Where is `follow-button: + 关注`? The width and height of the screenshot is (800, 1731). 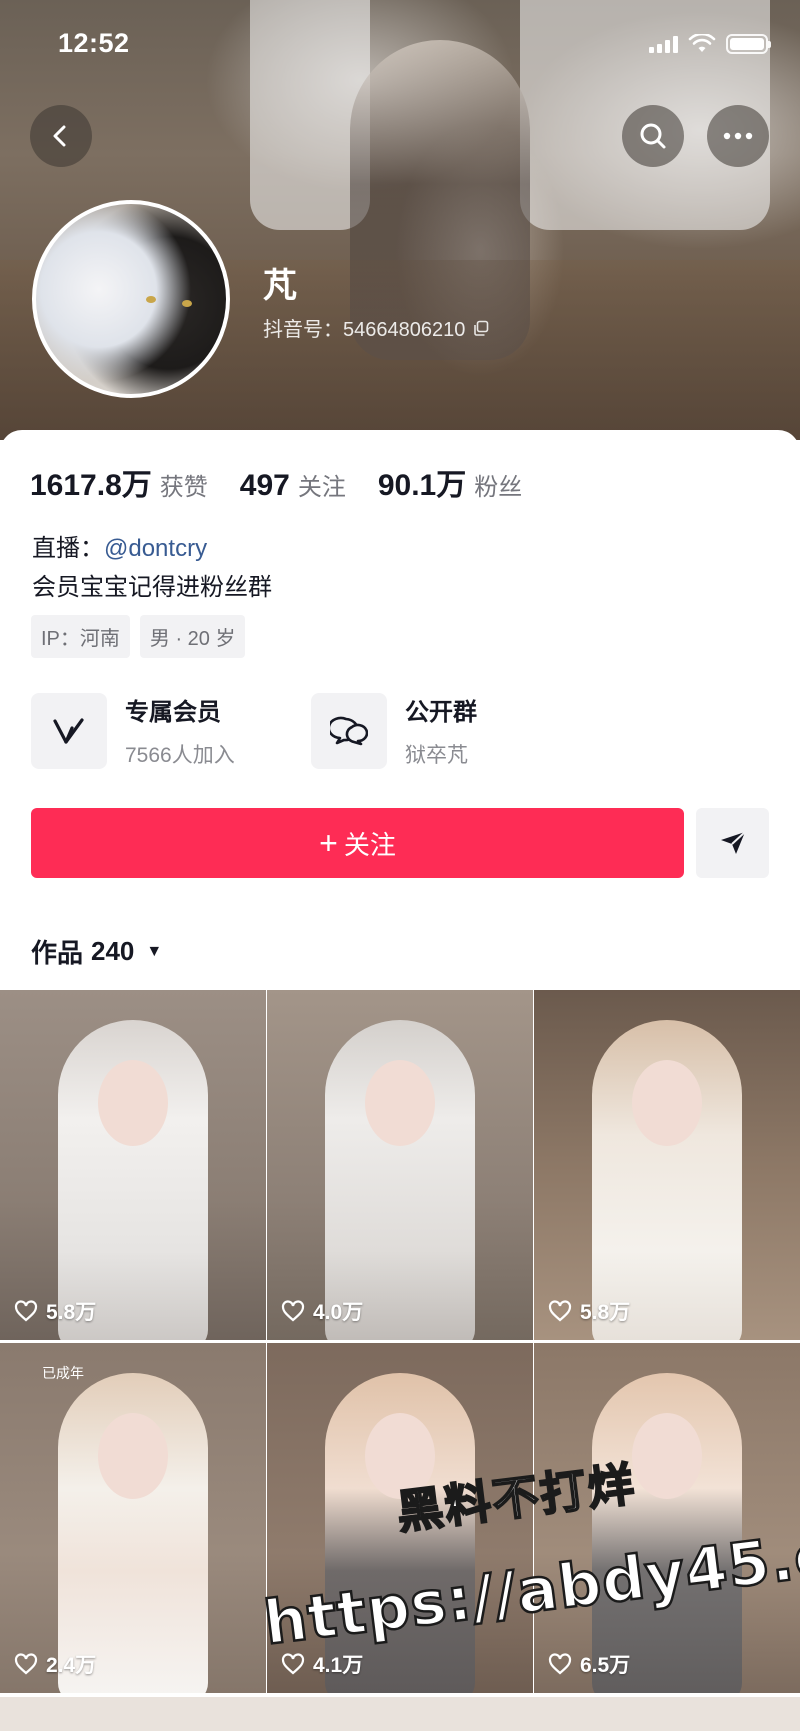
follow-button: + 关注 is located at coordinates (357, 843).